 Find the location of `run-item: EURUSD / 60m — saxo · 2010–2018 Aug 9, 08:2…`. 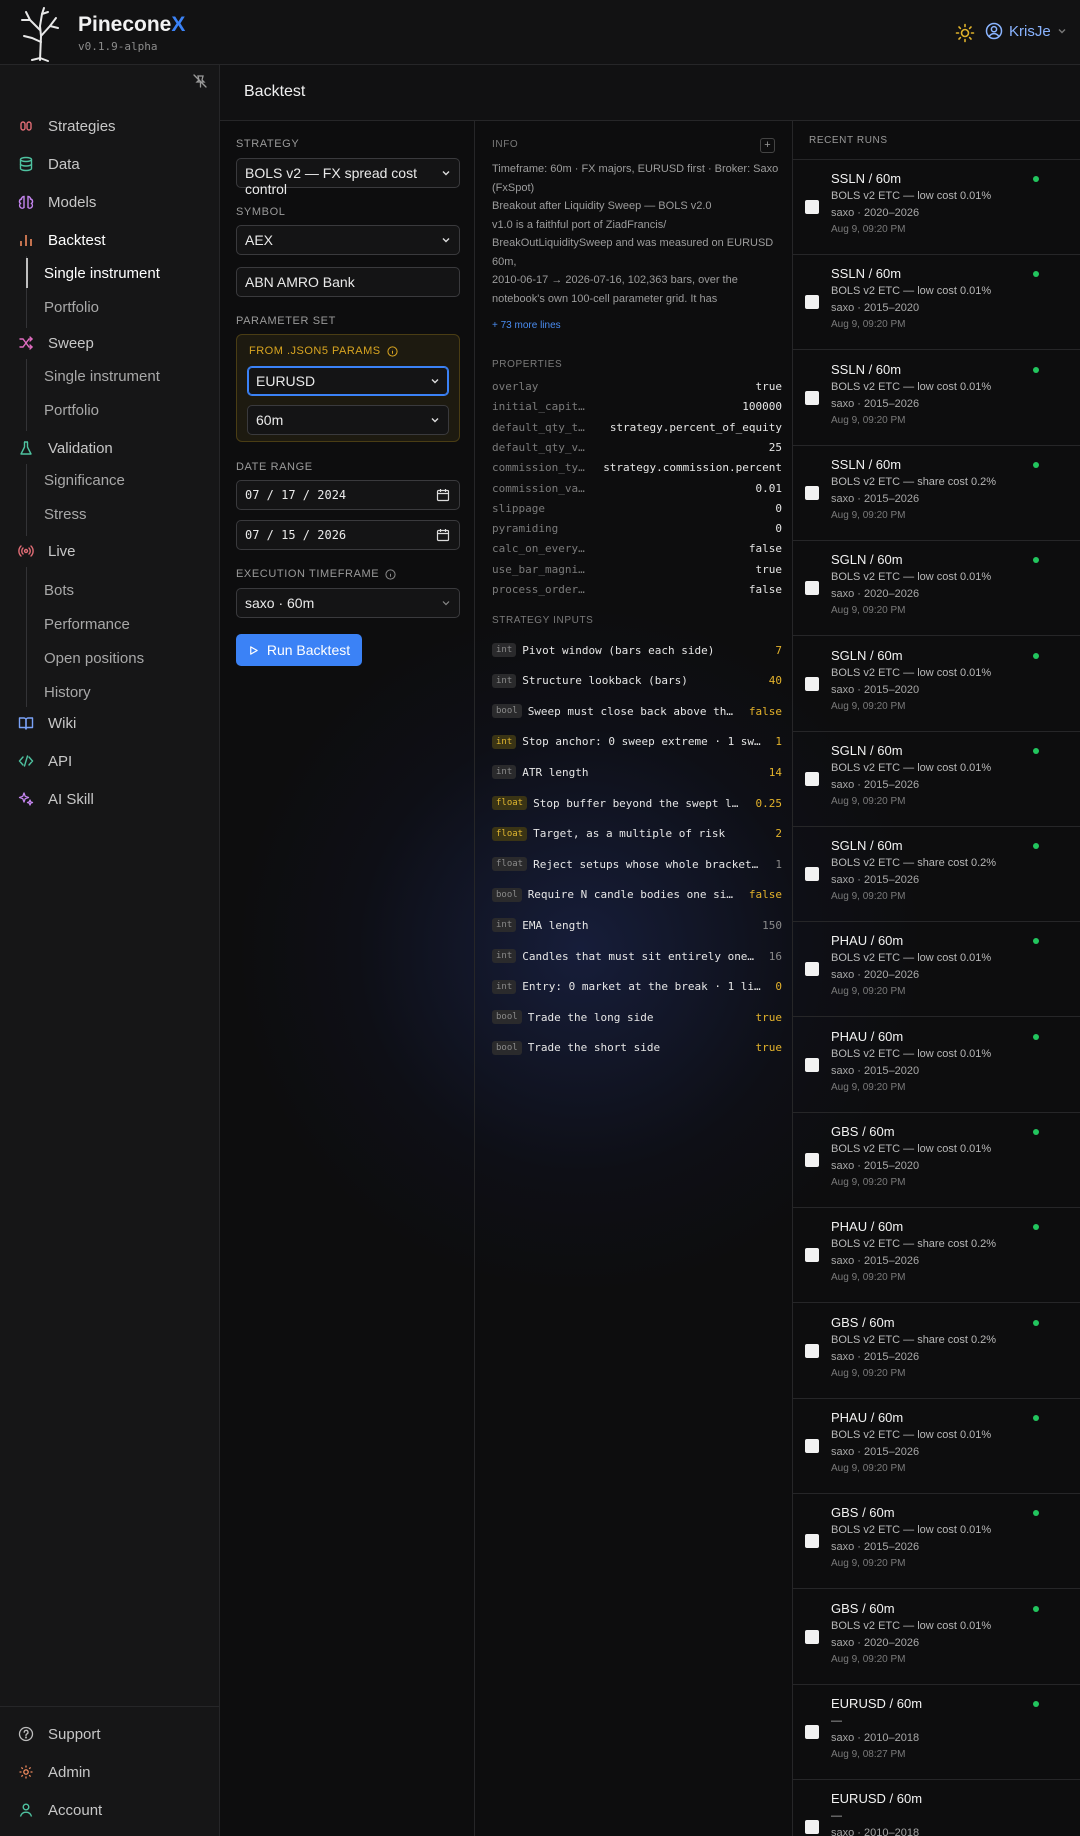

run-item: EURUSD / 60m — saxo · 2010–2018 Aug 9, 08:2… is located at coordinates (936, 1732).